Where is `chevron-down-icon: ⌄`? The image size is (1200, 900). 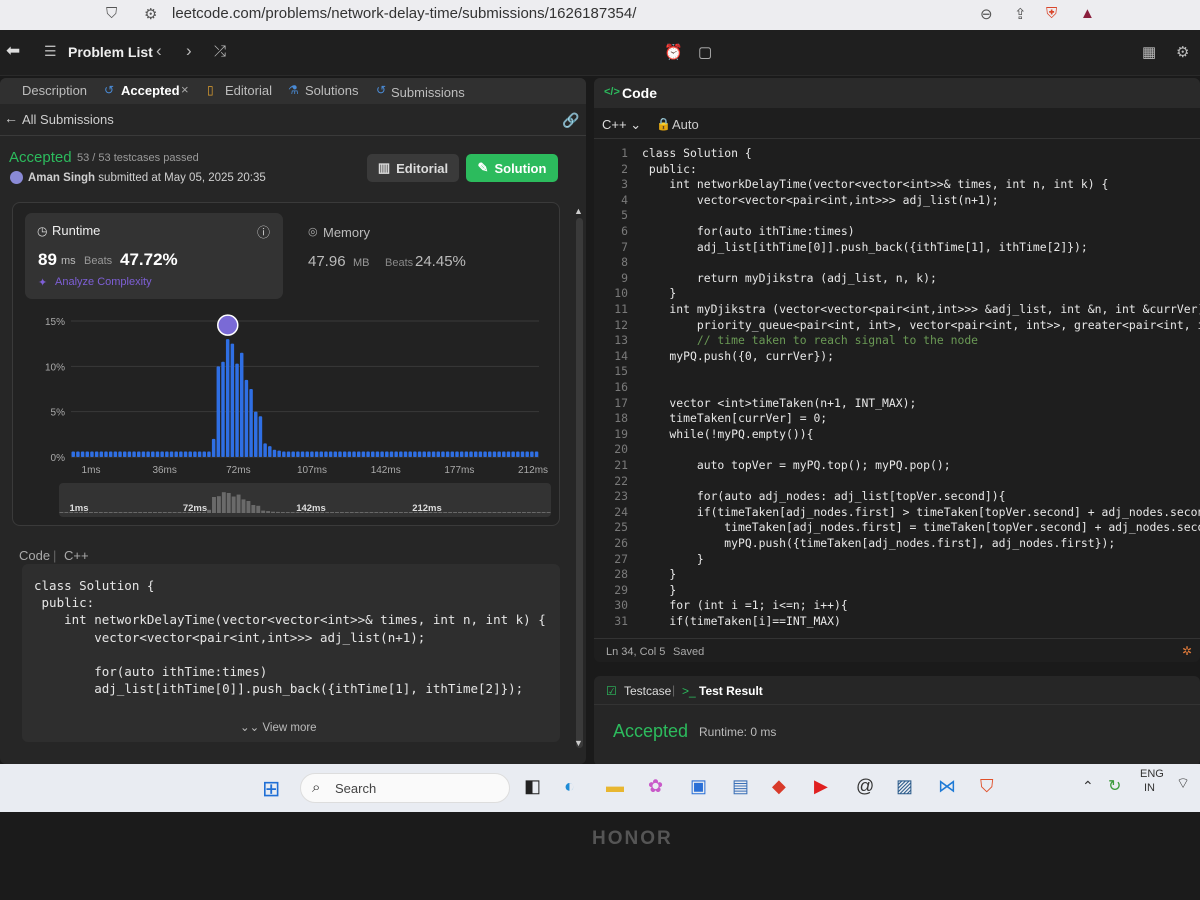
chevron-down-icon: ⌄ is located at coordinates (636, 124).